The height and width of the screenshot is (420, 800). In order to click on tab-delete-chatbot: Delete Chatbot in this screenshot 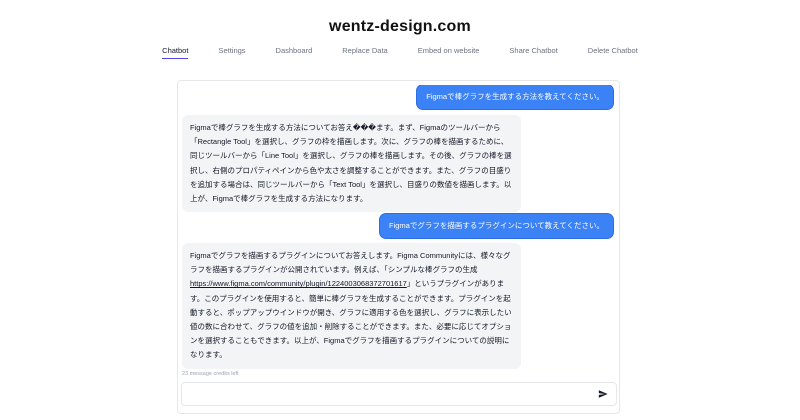, I will do `click(613, 52)`.